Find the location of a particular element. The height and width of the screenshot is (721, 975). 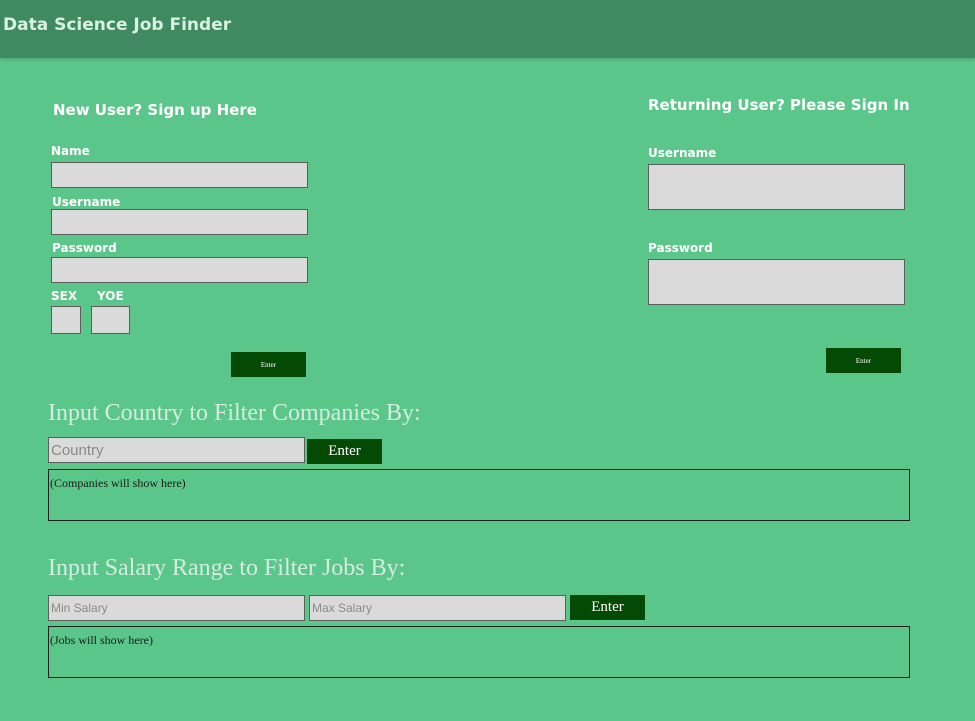

signup-name-input is located at coordinates (179, 175).